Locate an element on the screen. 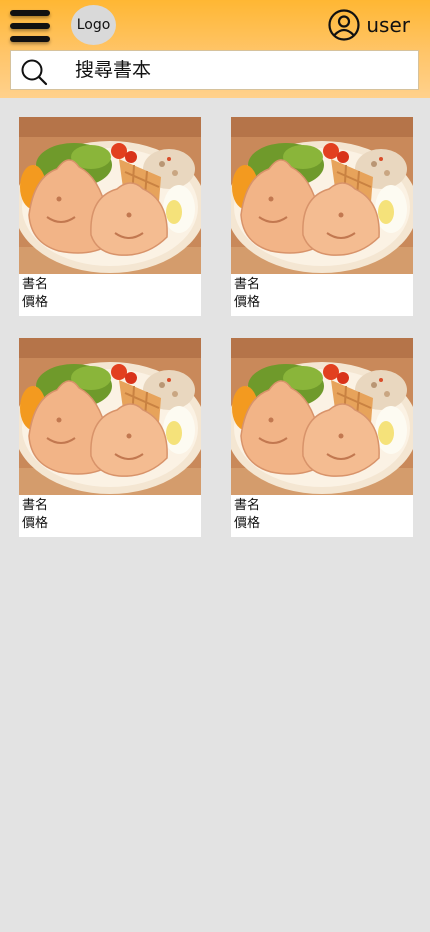  user-account-button: user is located at coordinates (369, 25).